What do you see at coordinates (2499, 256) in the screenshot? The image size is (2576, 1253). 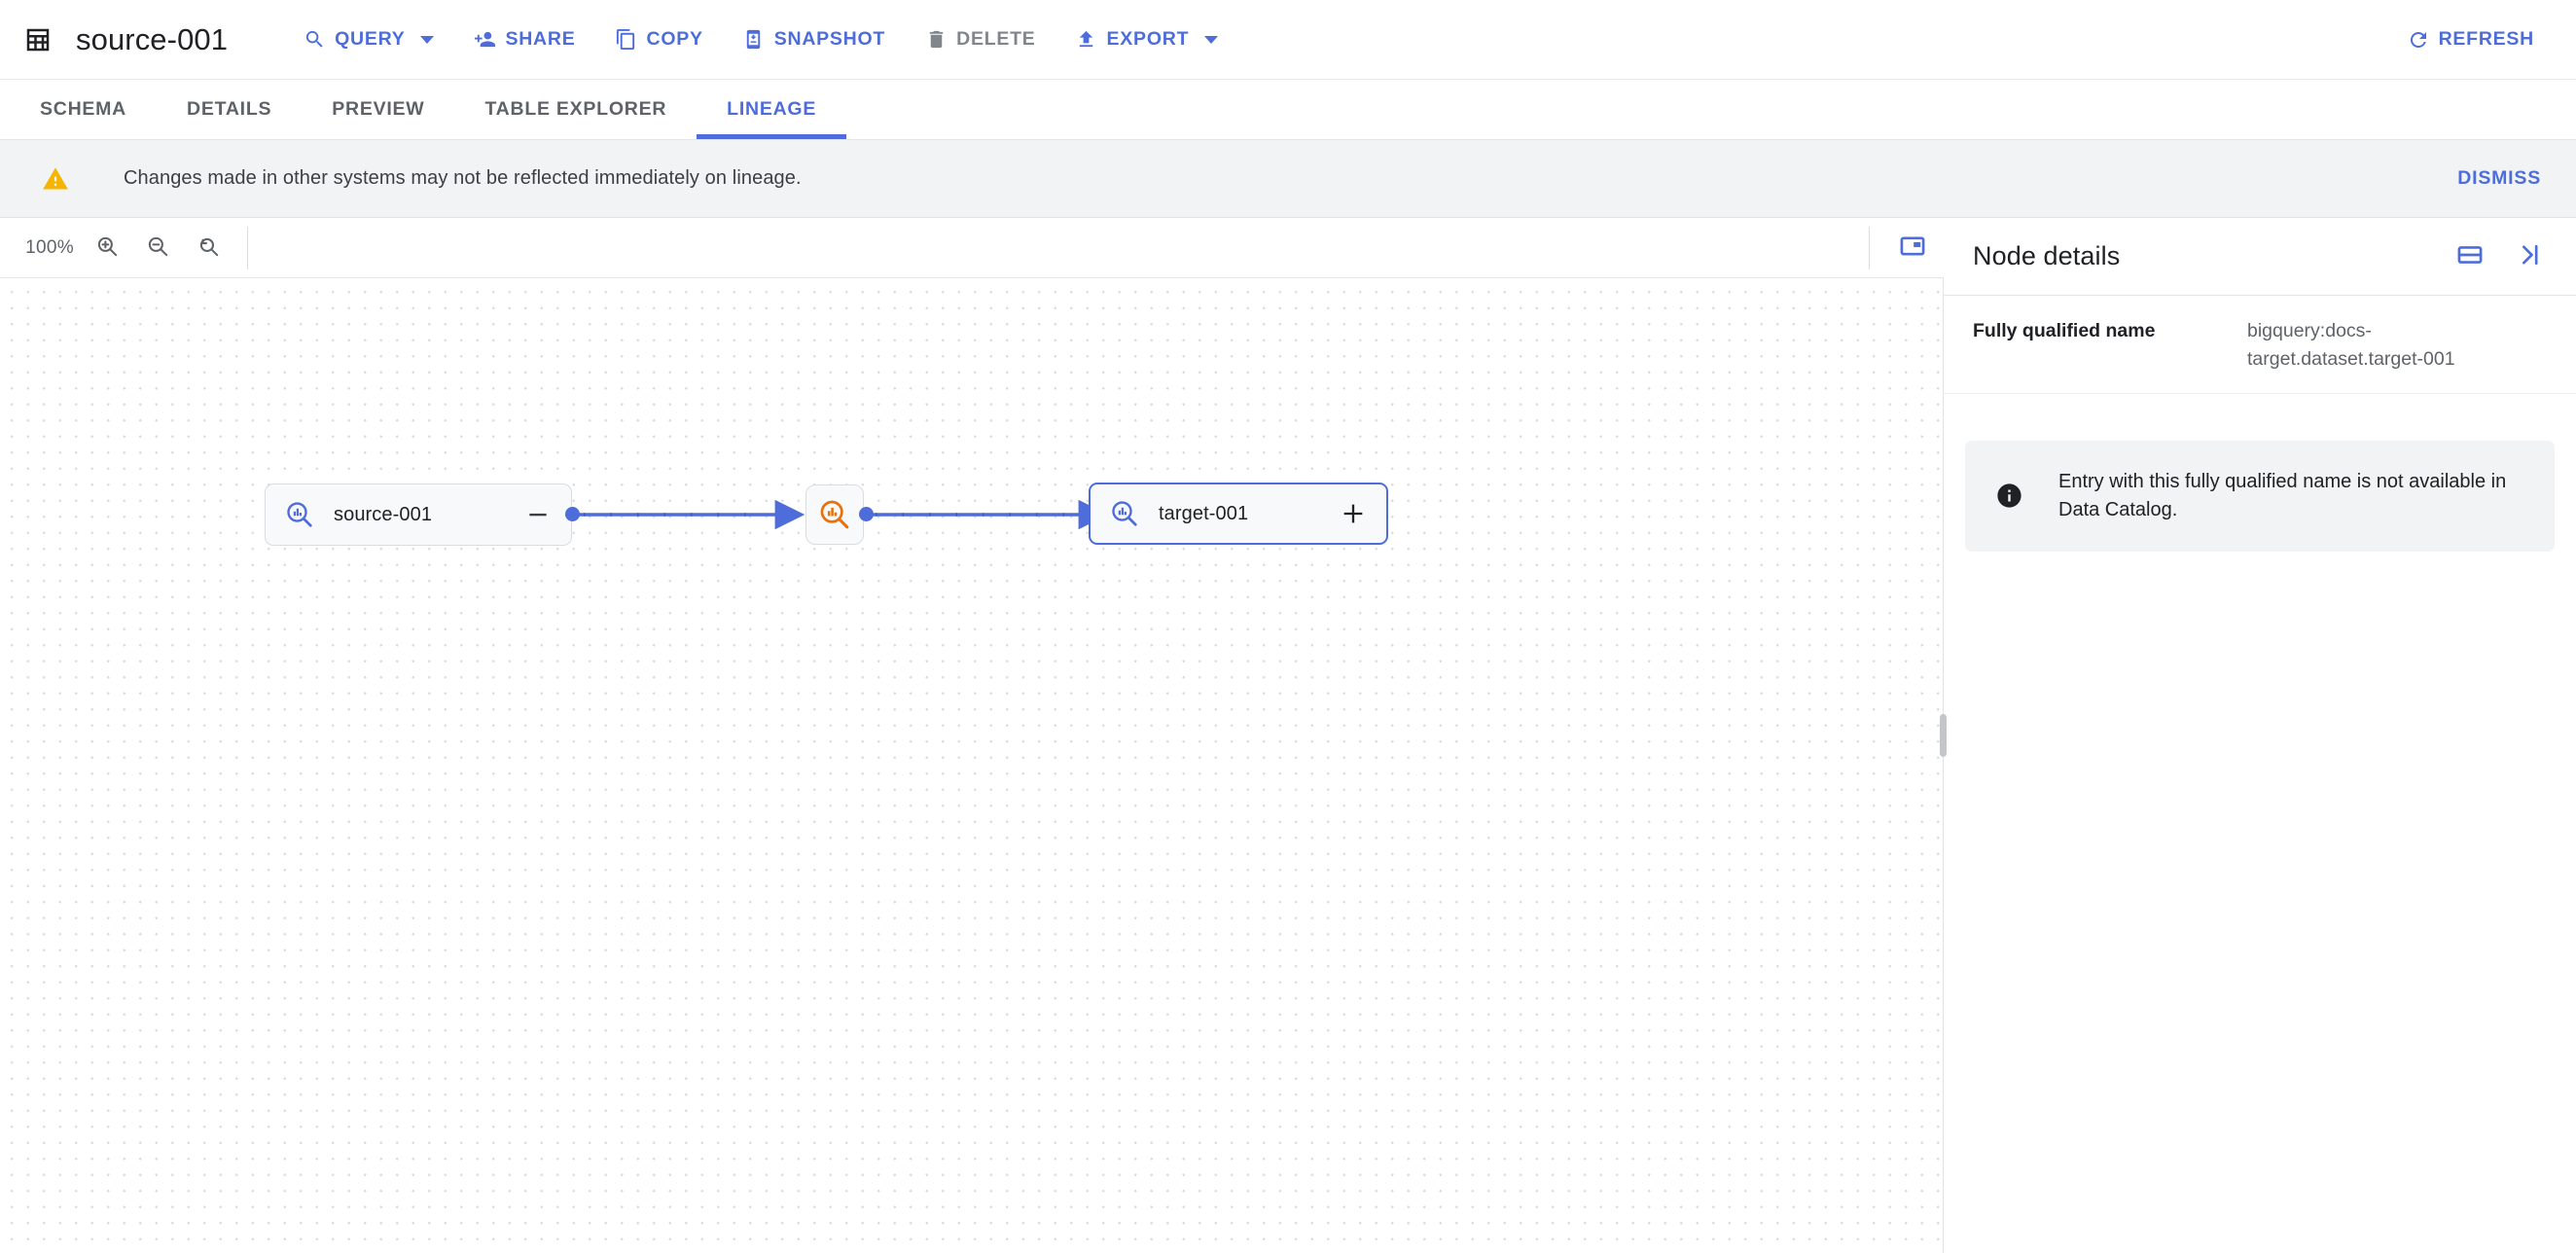 I see `node-details-header-actions` at bounding box center [2499, 256].